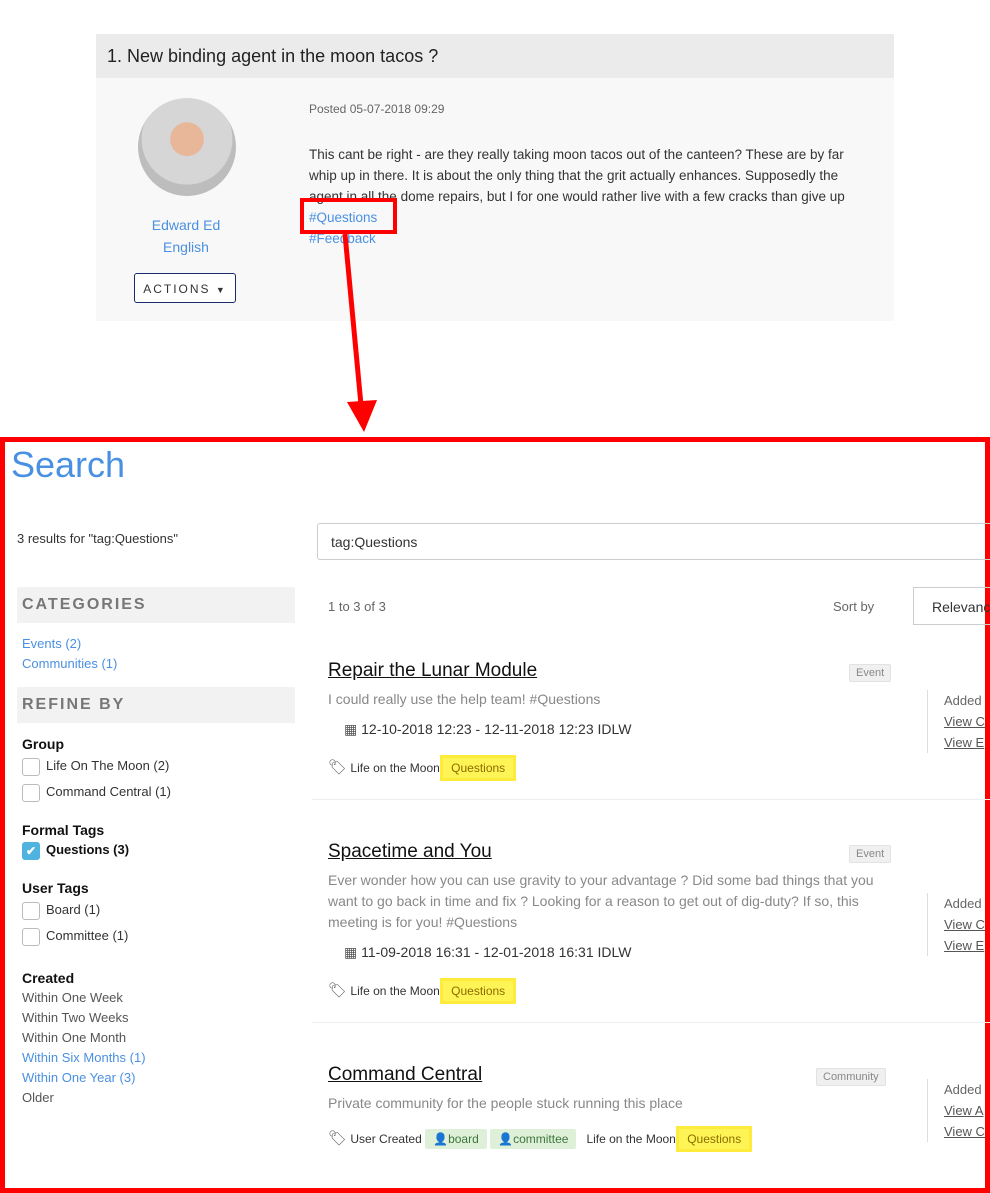 The height and width of the screenshot is (1193, 990). Describe the element at coordinates (359, 332) in the screenshot. I see `arrow-icon` at that location.